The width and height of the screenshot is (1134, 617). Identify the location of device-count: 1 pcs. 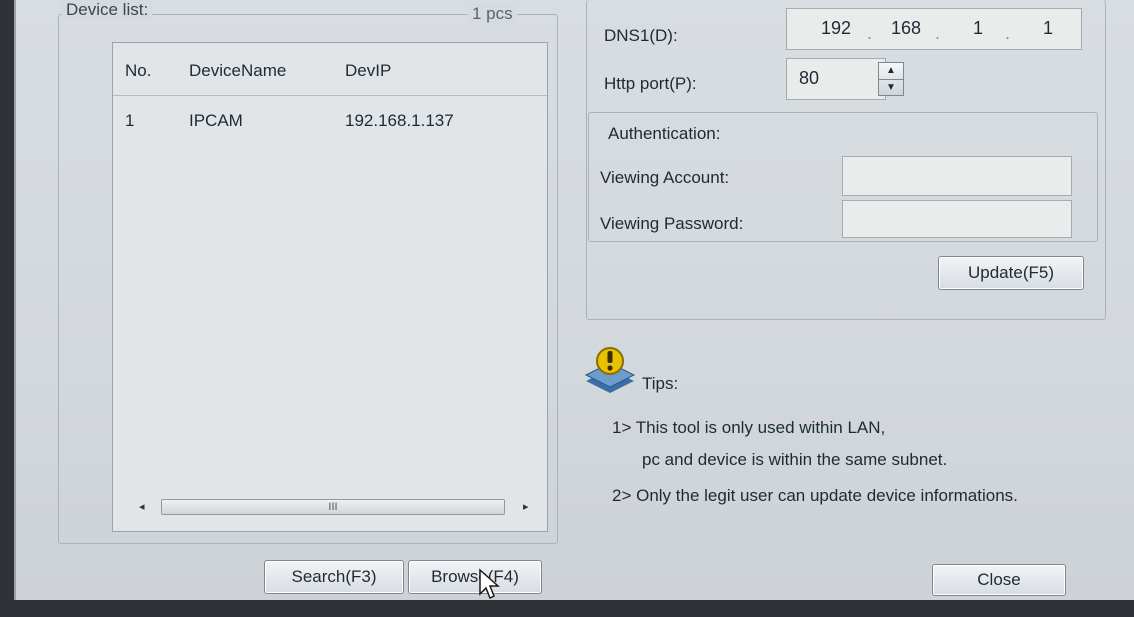
(492, 14).